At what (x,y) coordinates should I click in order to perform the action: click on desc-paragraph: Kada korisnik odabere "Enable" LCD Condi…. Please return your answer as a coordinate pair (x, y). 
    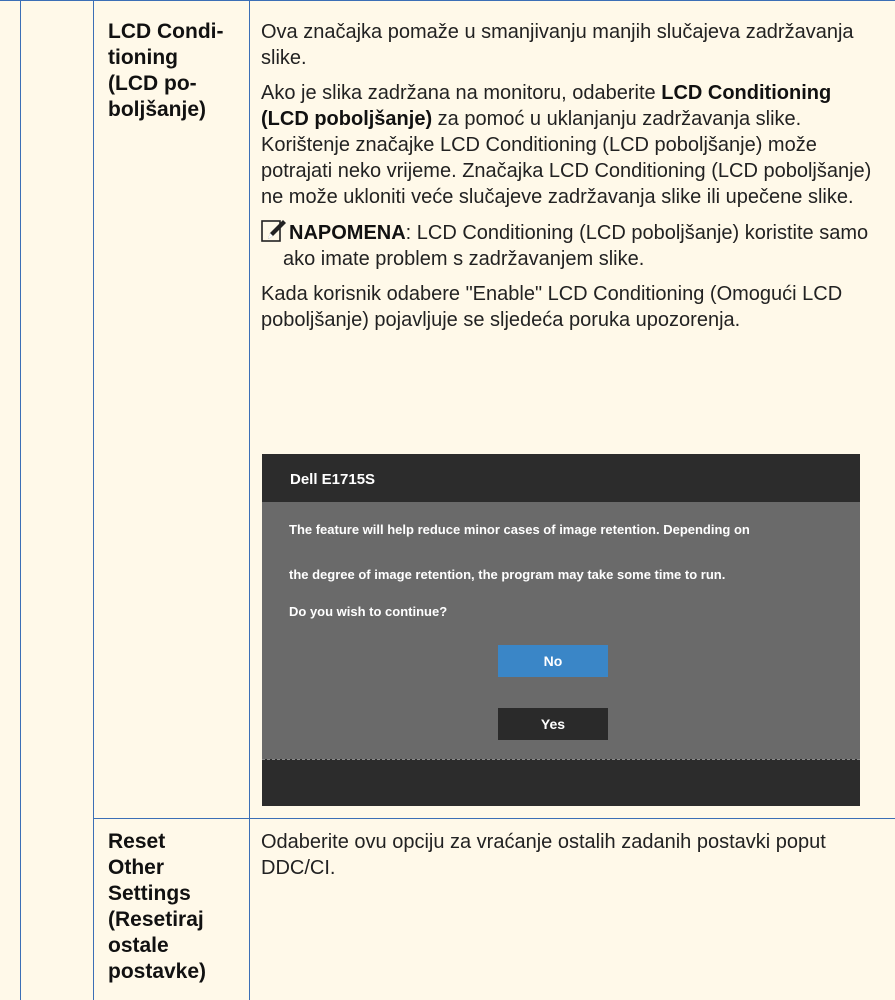
    Looking at the image, I should click on (552, 307).